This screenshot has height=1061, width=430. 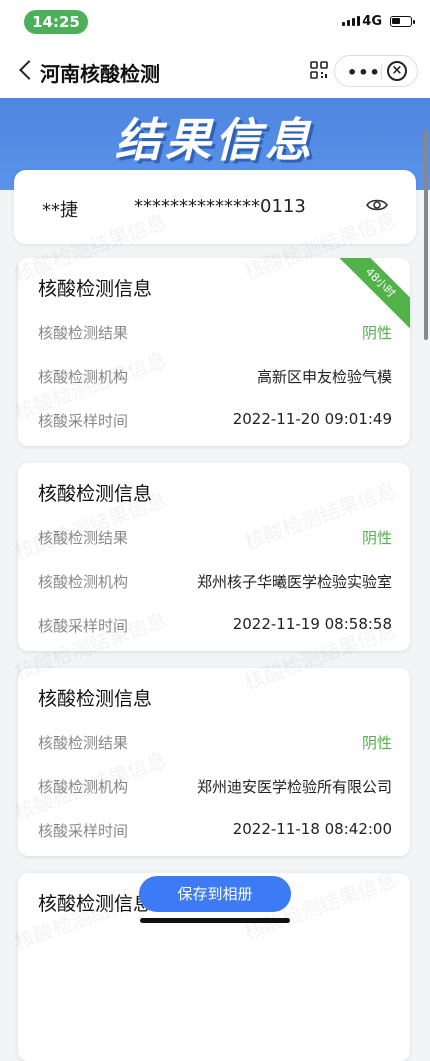 What do you see at coordinates (294, 582) in the screenshot?
I see `org-value: 郑州核子华曦医学检验实验室` at bounding box center [294, 582].